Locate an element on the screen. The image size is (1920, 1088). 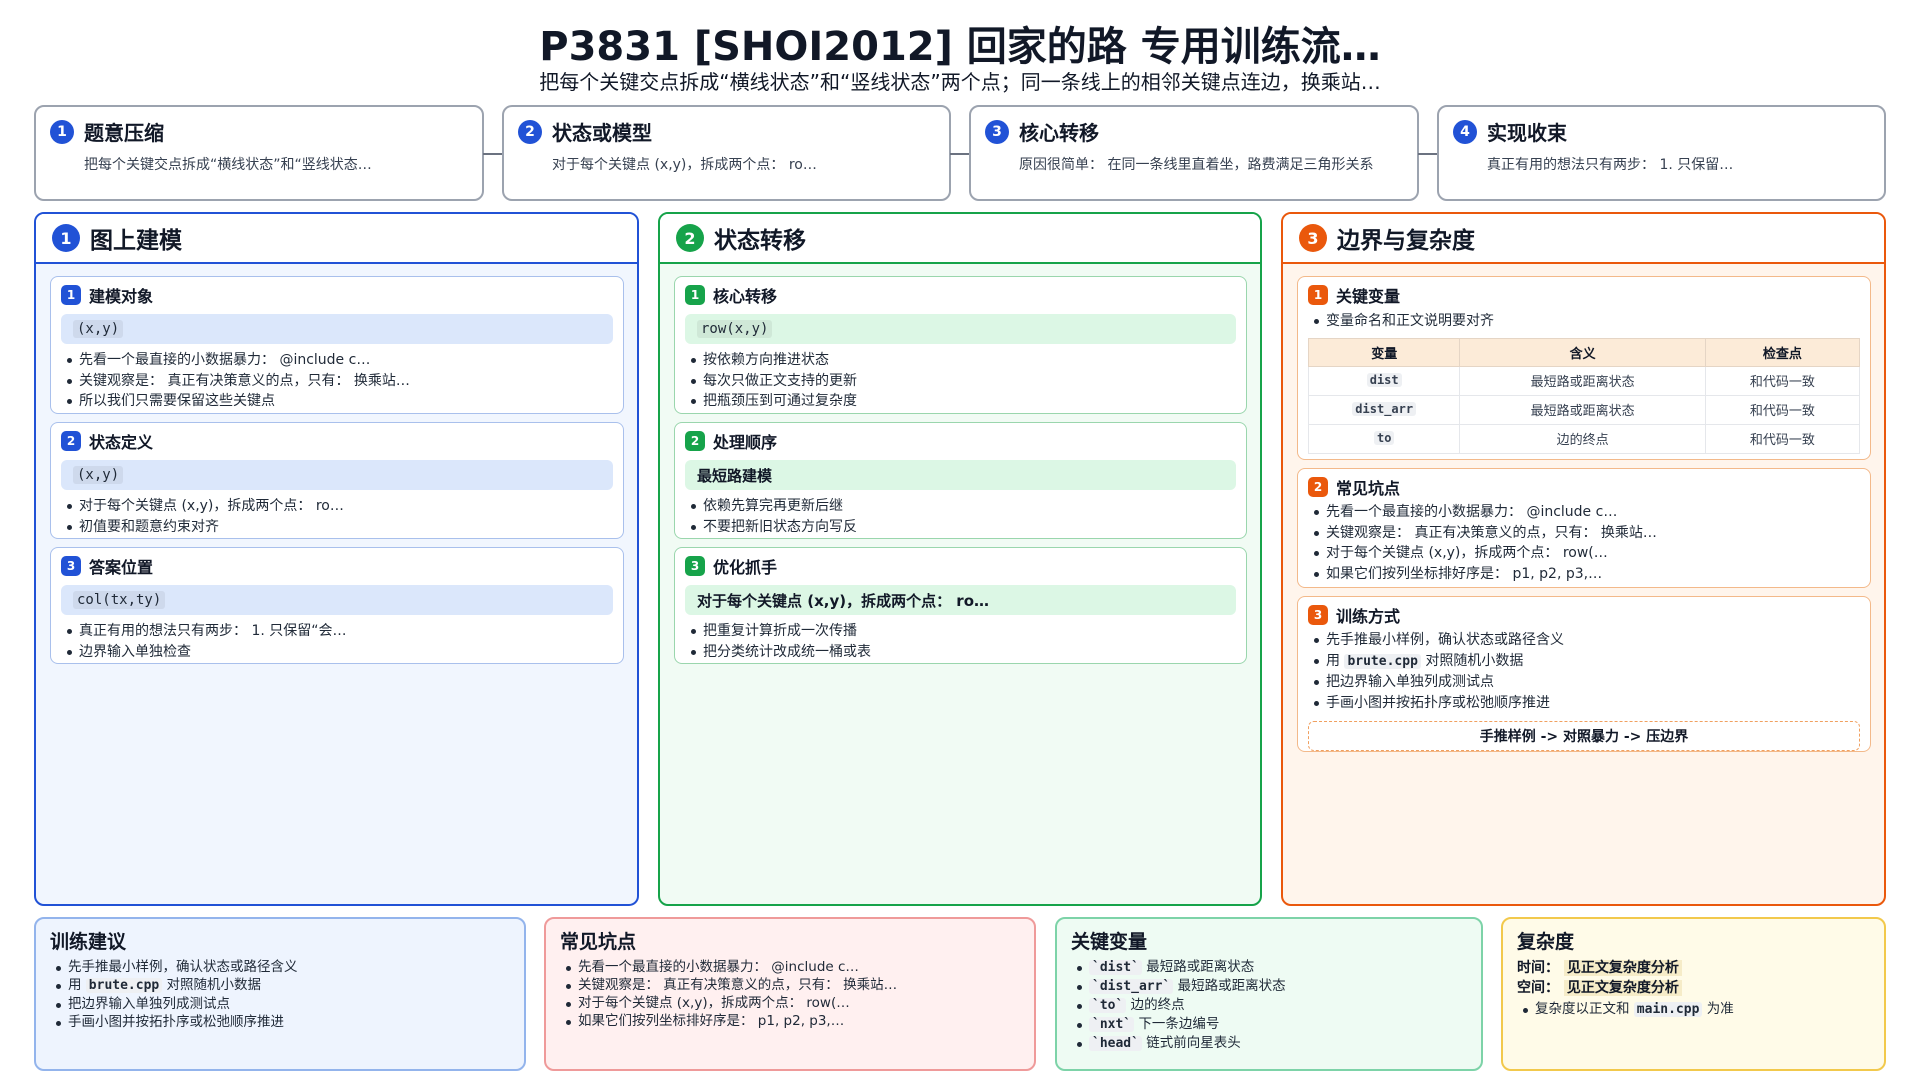
bullet-list: 依赖先算完再更新后继 不要把新旧状态方向写反 is located at coordinates (960, 516).